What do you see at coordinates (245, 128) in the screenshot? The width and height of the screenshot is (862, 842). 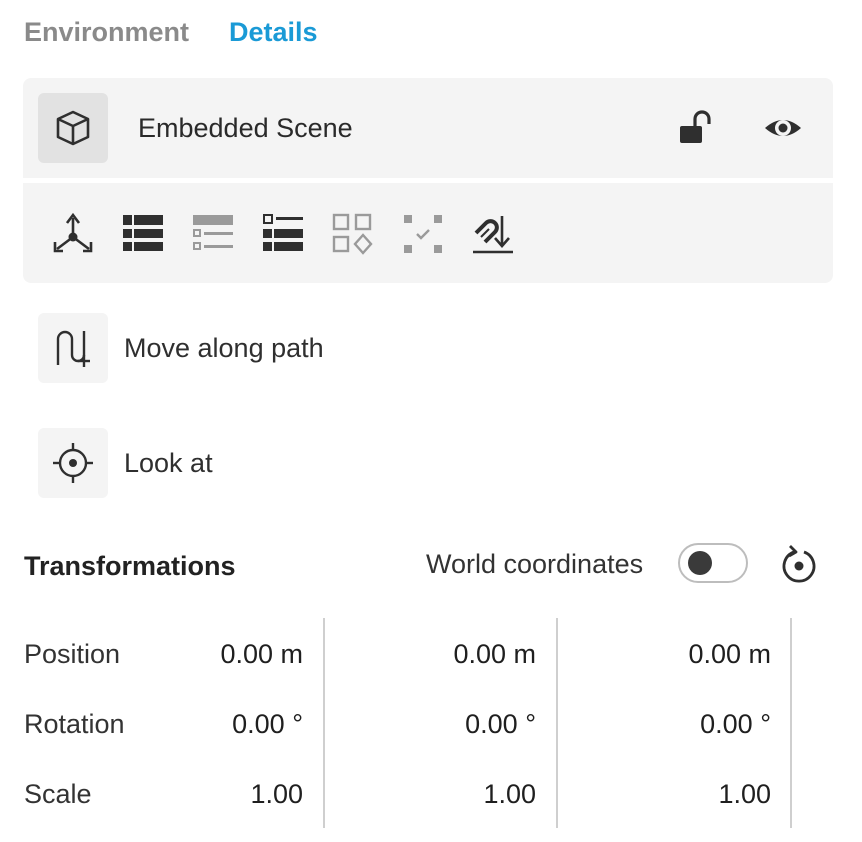 I see `scene-title: Embedded Scene` at bounding box center [245, 128].